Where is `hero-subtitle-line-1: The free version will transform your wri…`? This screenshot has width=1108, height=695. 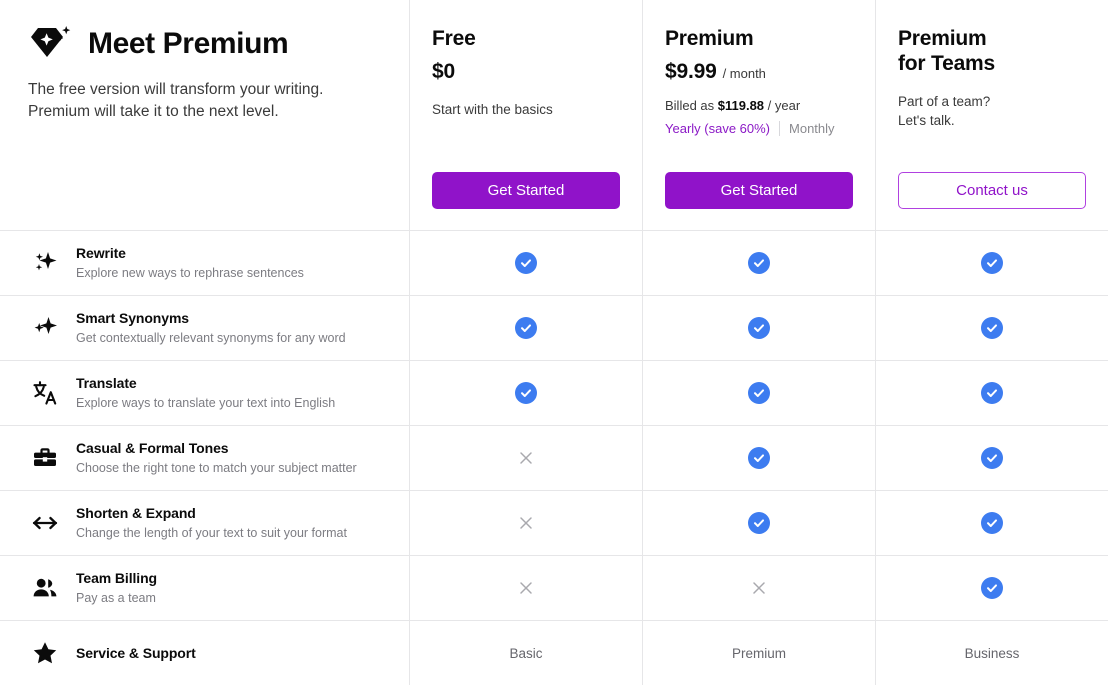 hero-subtitle-line-1: The free version will transform your wri… is located at coordinates (176, 89).